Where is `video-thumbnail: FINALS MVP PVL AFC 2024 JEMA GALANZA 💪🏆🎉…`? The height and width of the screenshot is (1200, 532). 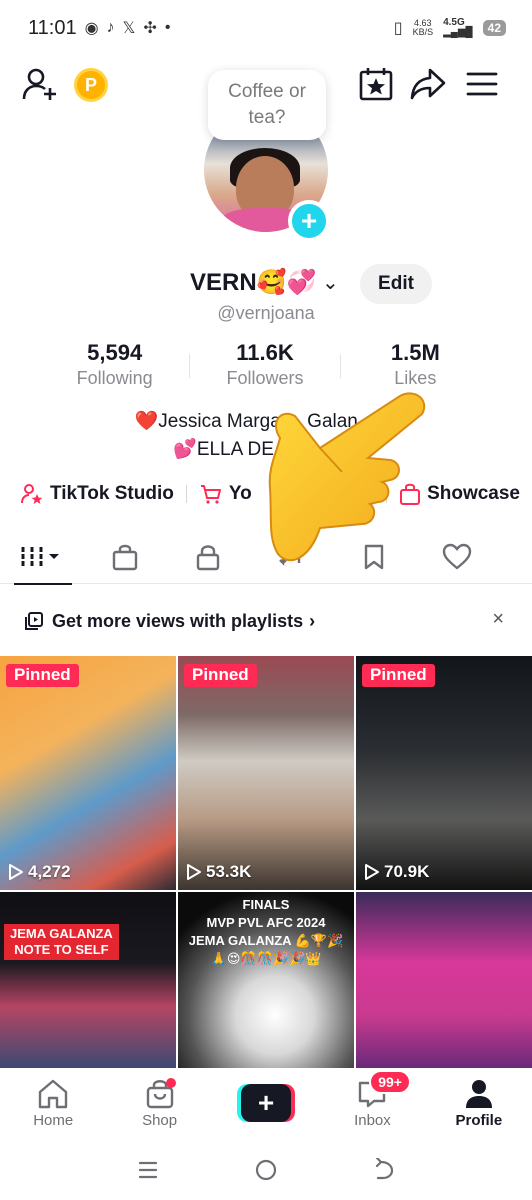 video-thumbnail: FINALS MVP PVL AFC 2024 JEMA GALANZA 💪🏆🎉… is located at coordinates (266, 980).